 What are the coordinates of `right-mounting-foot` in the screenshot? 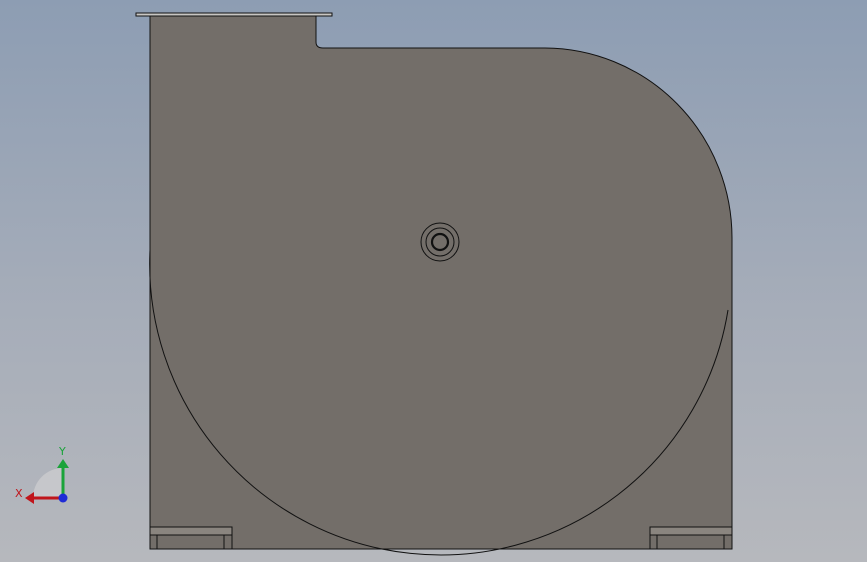 It's located at (691, 538).